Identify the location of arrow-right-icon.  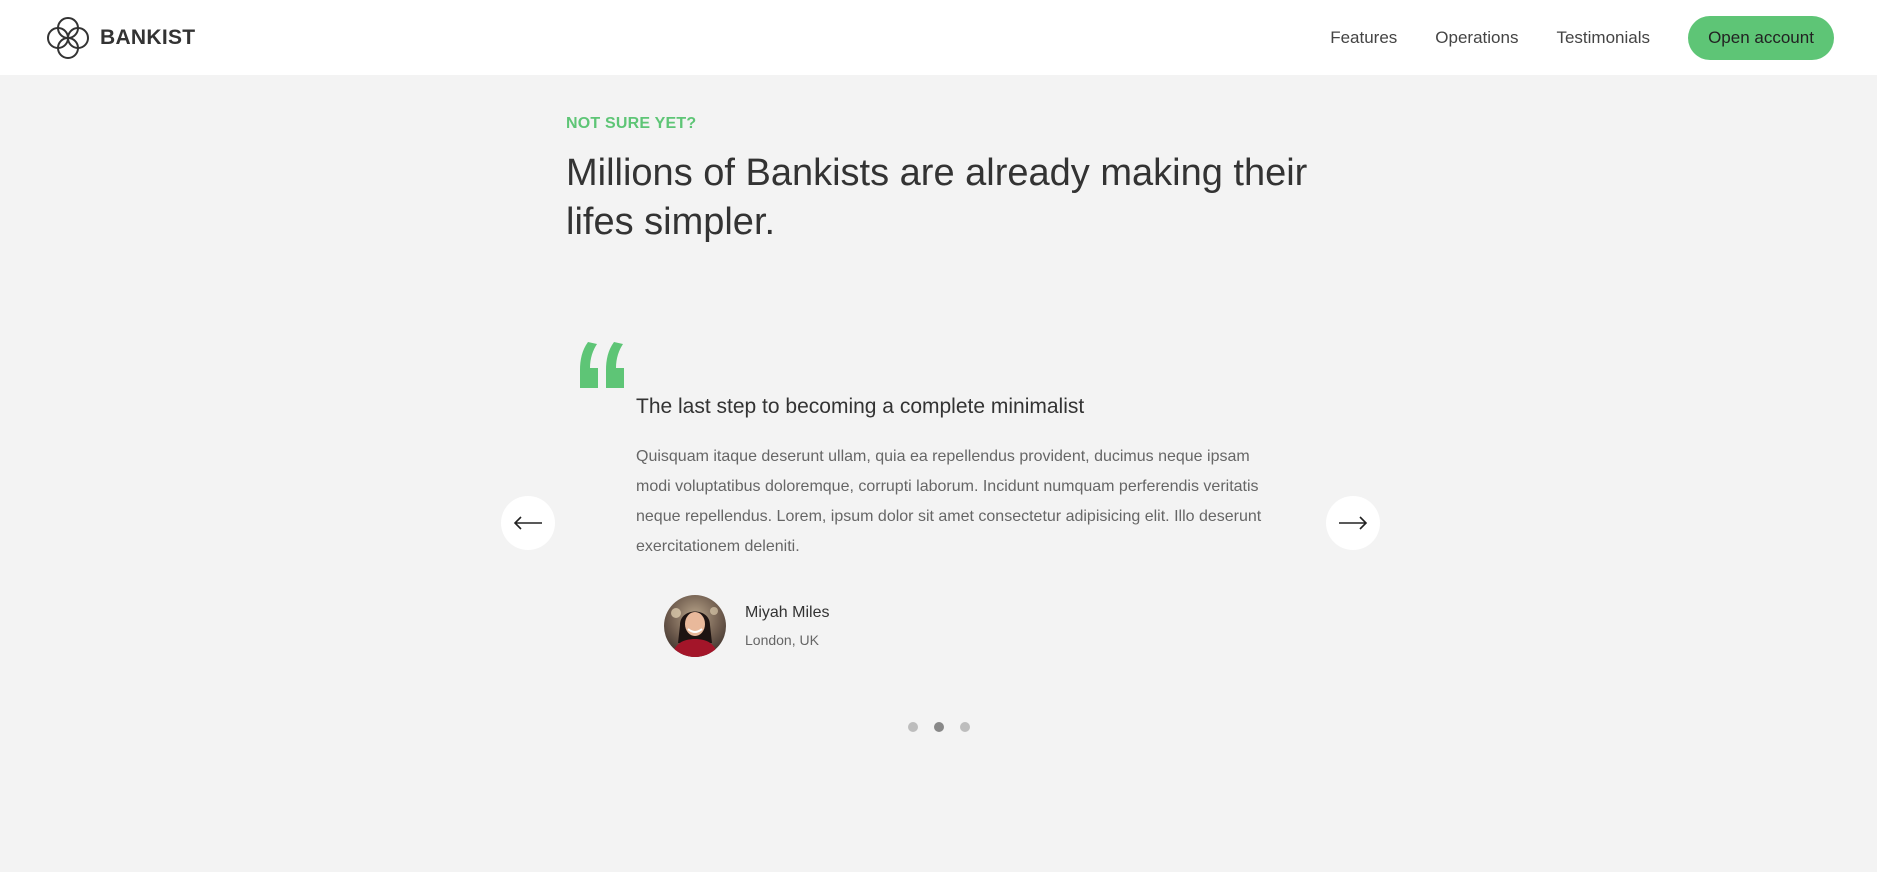
(1353, 523).